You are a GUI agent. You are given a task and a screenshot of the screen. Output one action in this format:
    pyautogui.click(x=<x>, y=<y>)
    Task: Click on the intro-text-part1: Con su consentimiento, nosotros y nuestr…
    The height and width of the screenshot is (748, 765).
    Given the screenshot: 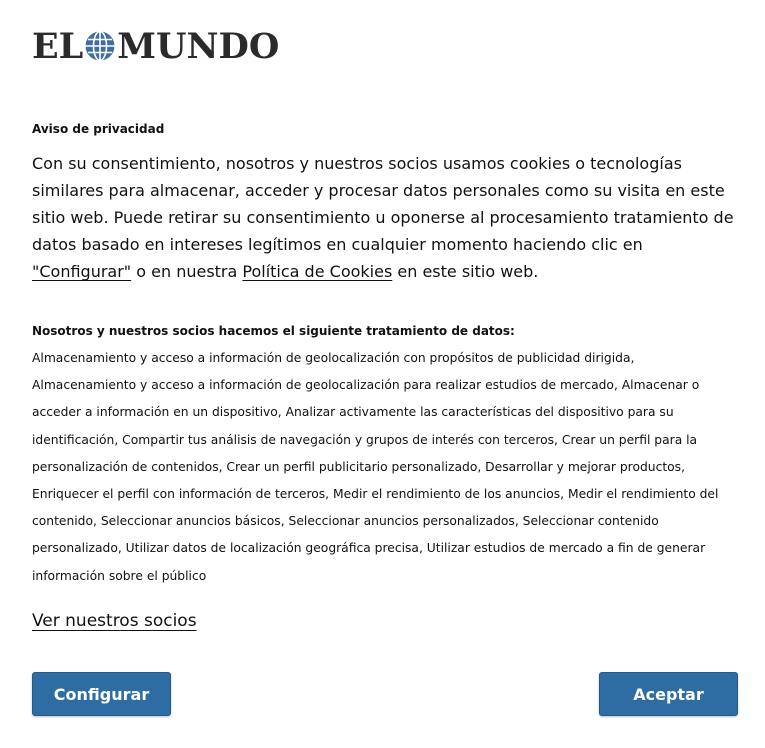 What is the action you would take?
    pyautogui.click(x=383, y=204)
    